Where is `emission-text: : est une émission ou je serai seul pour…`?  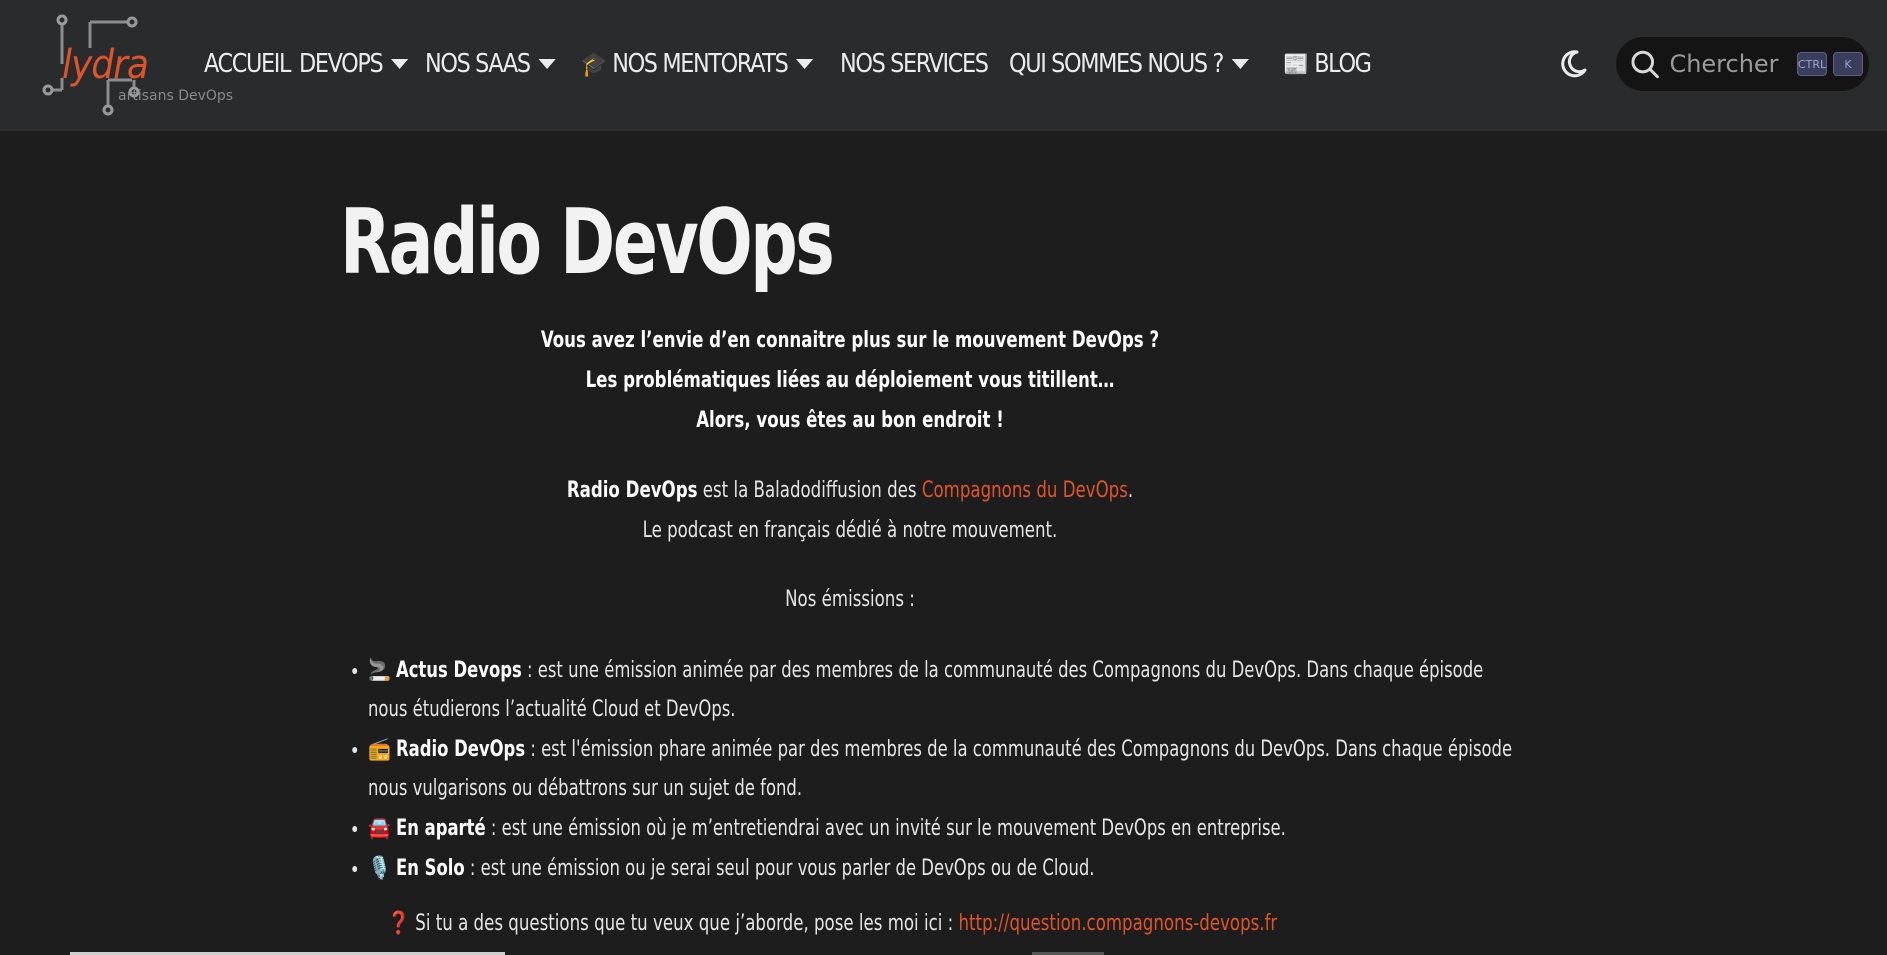
emission-text: : est une émission ou je serai seul pour… is located at coordinates (779, 868).